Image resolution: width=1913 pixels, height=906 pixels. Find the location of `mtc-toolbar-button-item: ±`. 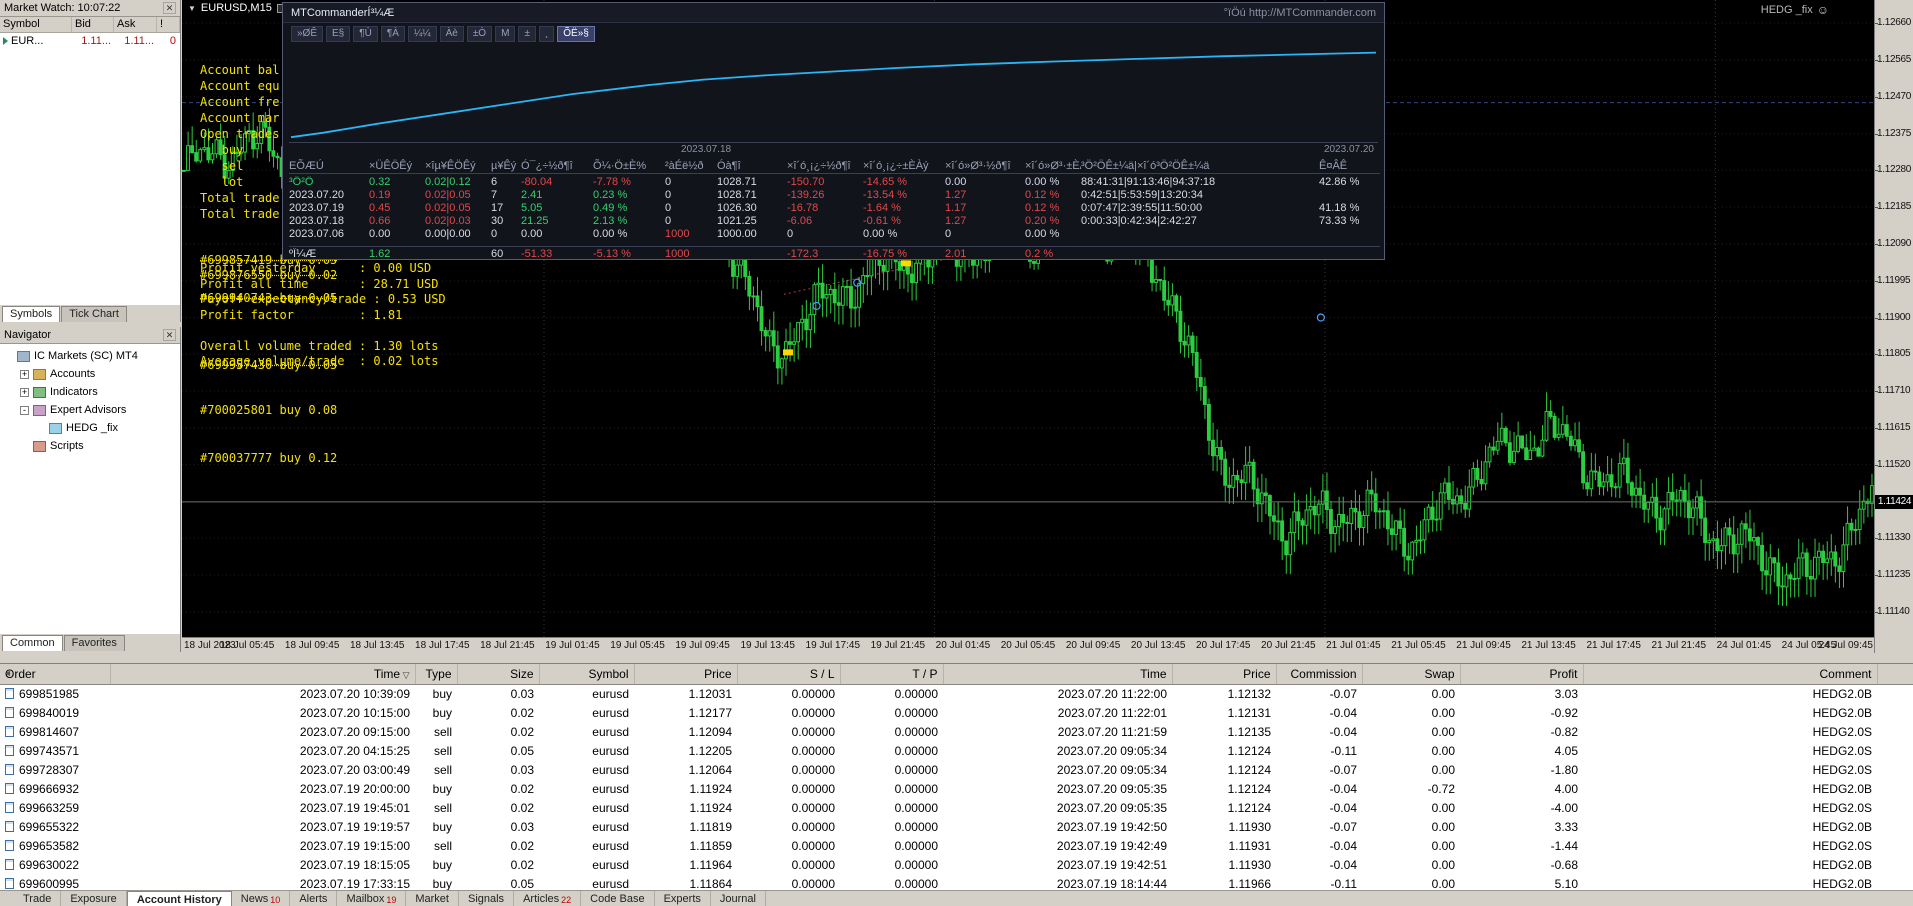

mtc-toolbar-button-item: ± is located at coordinates (527, 34).